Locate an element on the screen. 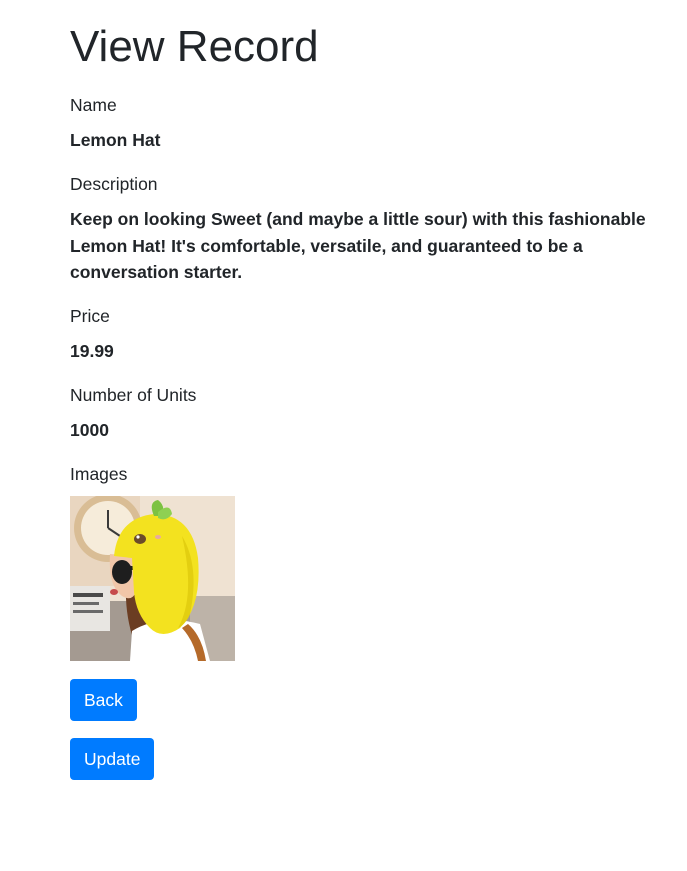  images-label: Images is located at coordinates (99, 474).